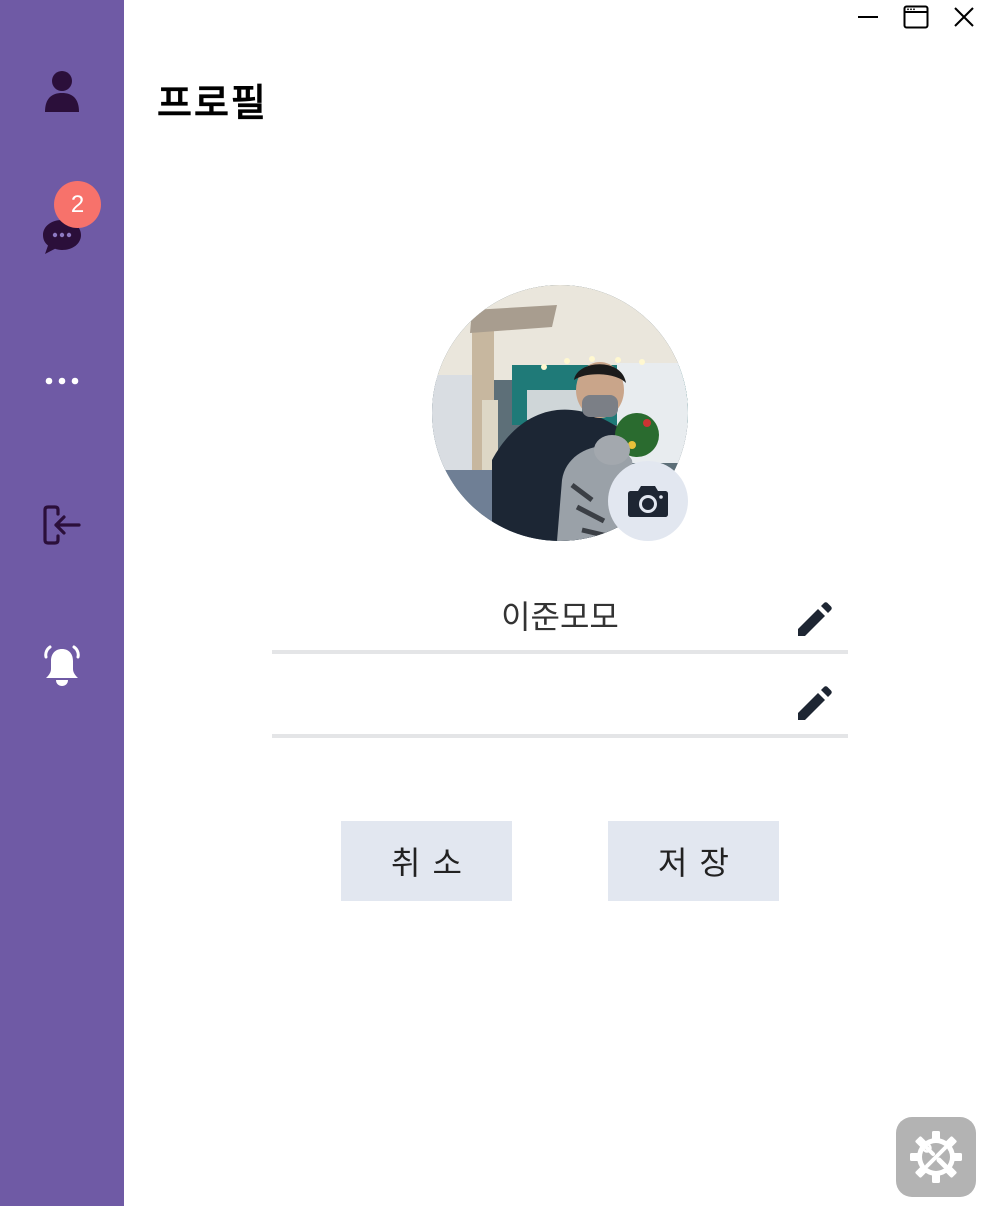  I want to click on nickname-text: 이준모모, so click(560, 617).